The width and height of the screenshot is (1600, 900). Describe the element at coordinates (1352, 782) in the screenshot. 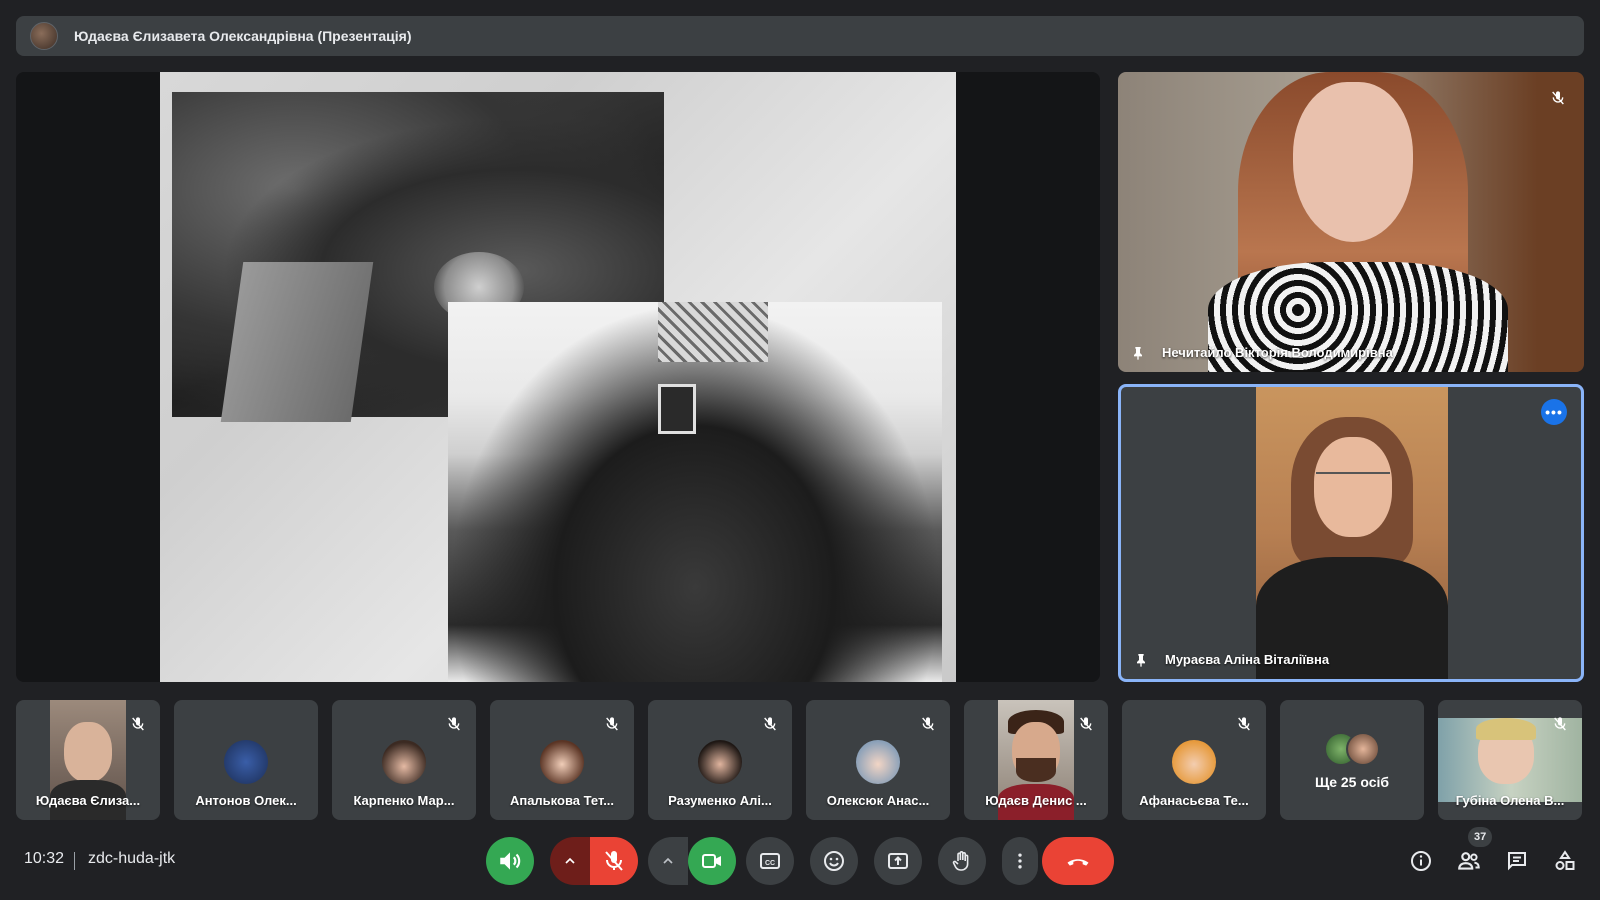

I see `more-participants-label: Ще 25 осіб` at that location.